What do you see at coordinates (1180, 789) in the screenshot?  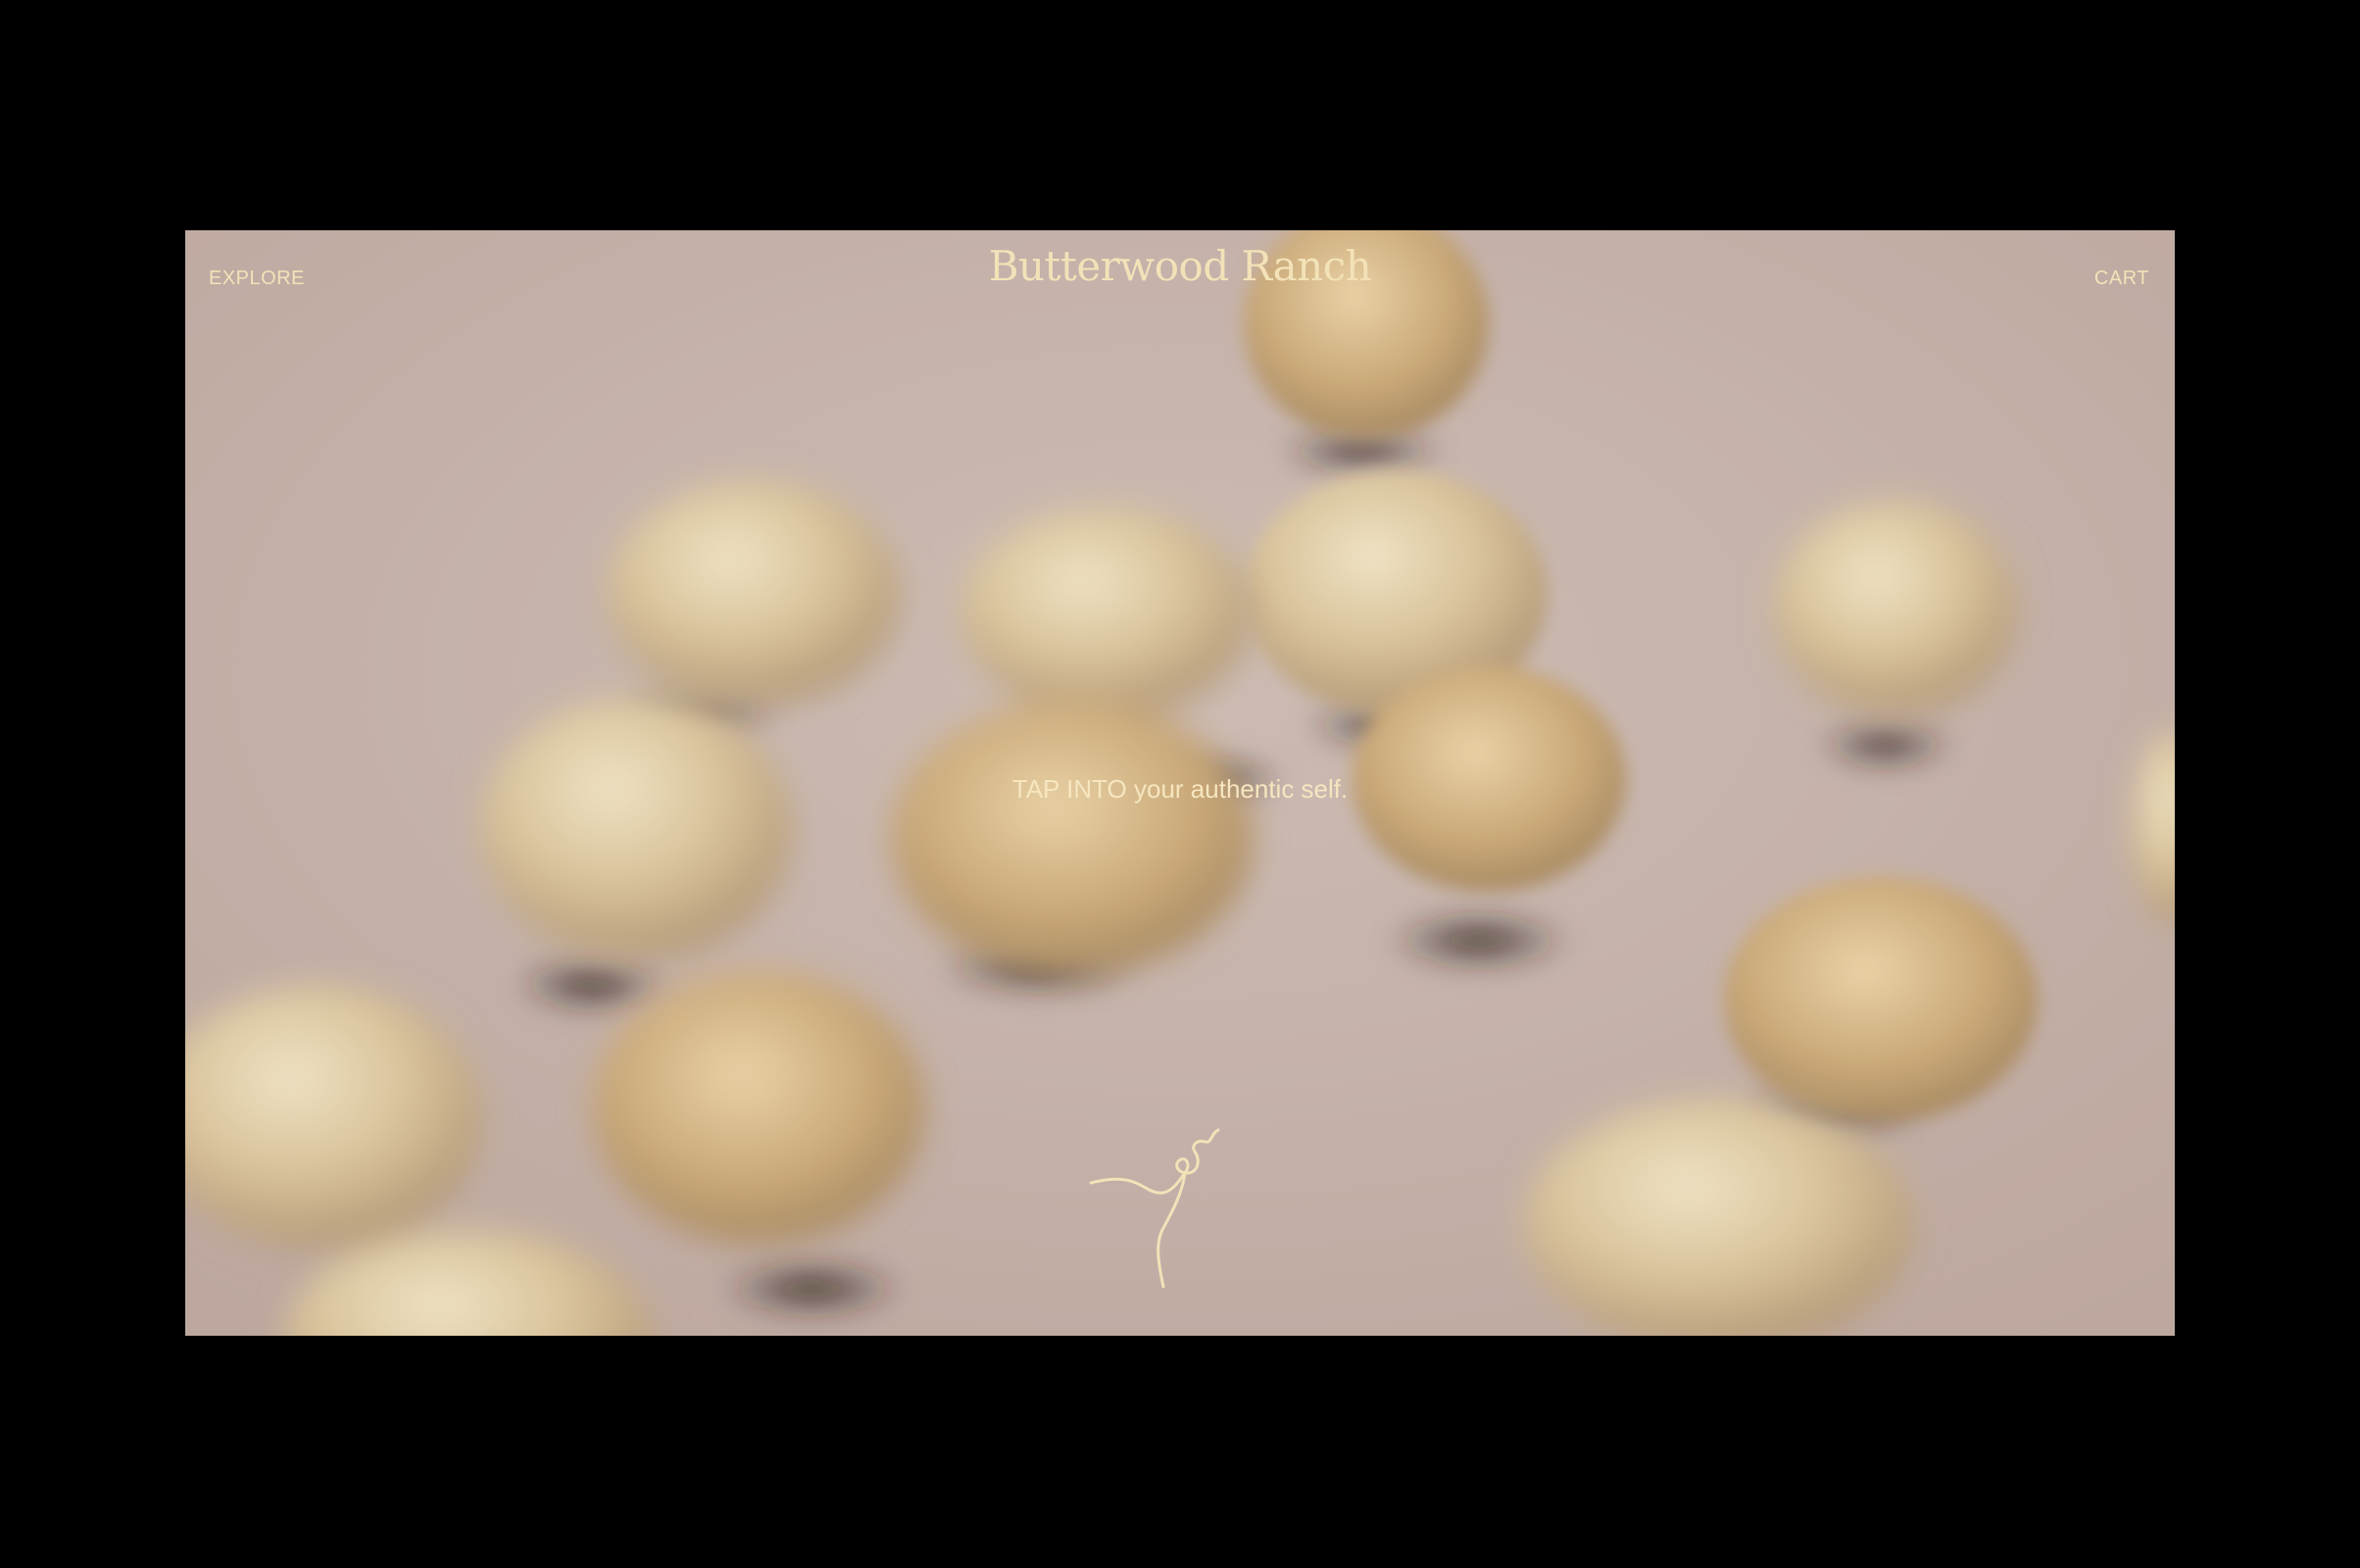 I see `hero-tagline: TAP INTO your authentic self.` at bounding box center [1180, 789].